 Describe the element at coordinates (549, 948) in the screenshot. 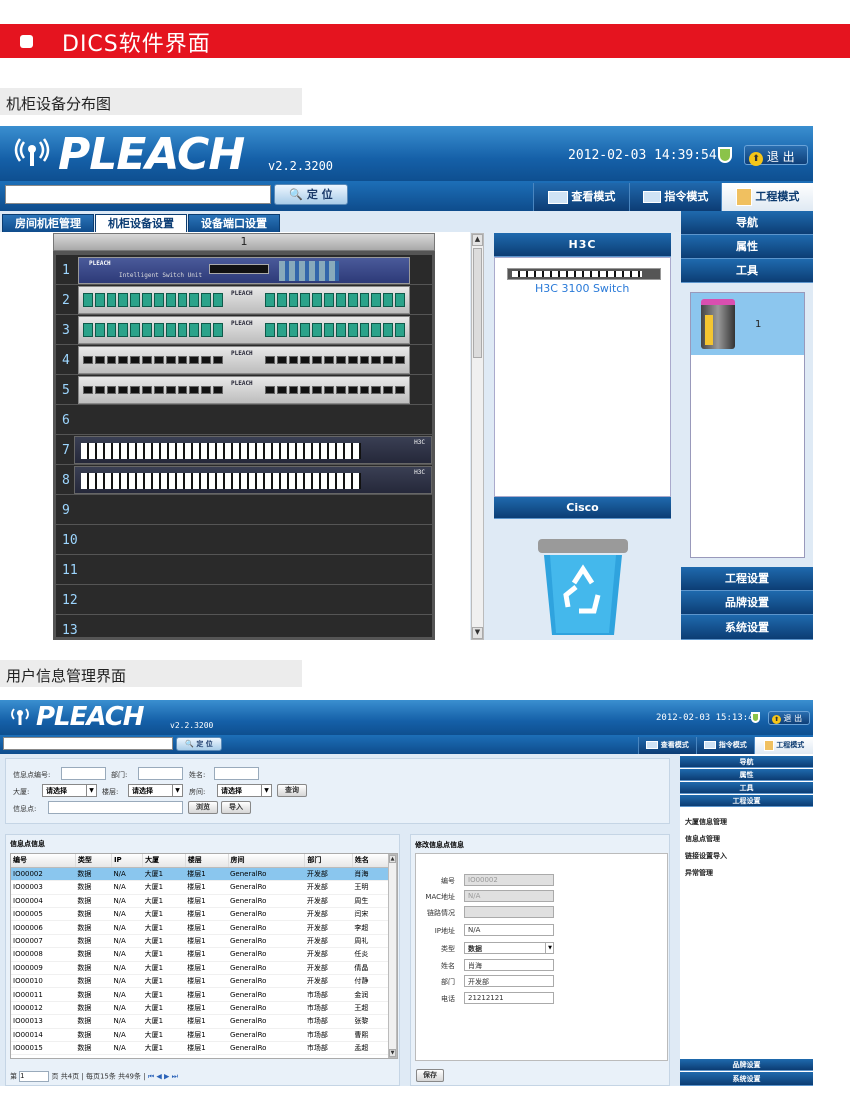

I see `dropdown-arrow-icon: ▼` at that location.